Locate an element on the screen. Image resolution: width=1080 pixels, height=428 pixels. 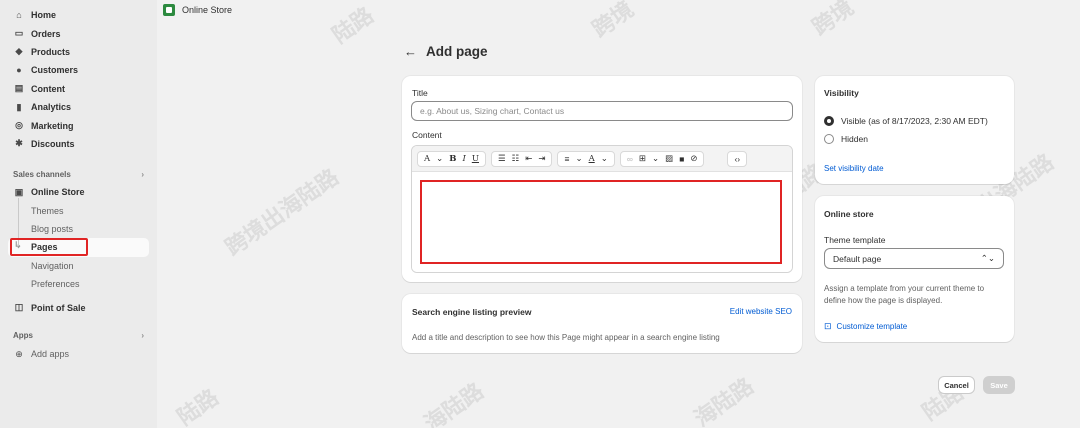
store-icon: ▣ is located at coordinates (19, 191).